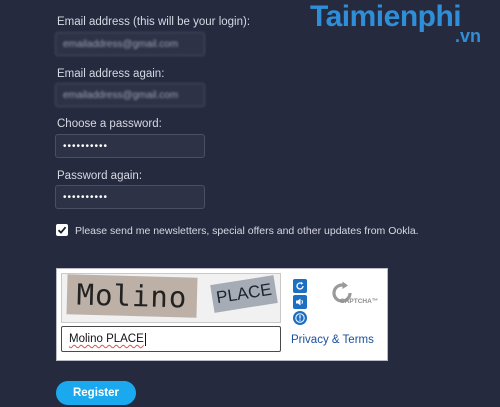 The image size is (500, 407). What do you see at coordinates (300, 302) in the screenshot?
I see `audio-icon` at bounding box center [300, 302].